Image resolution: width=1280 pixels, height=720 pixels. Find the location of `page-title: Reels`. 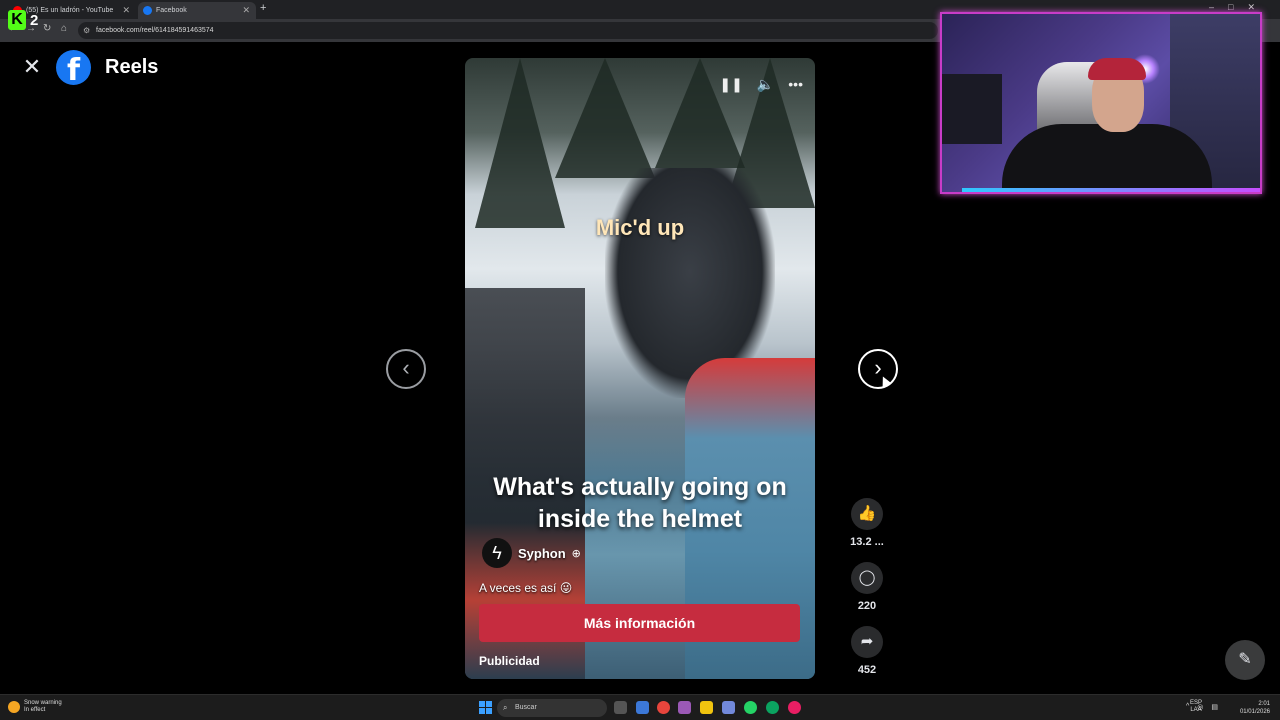

page-title: Reels is located at coordinates (132, 67).